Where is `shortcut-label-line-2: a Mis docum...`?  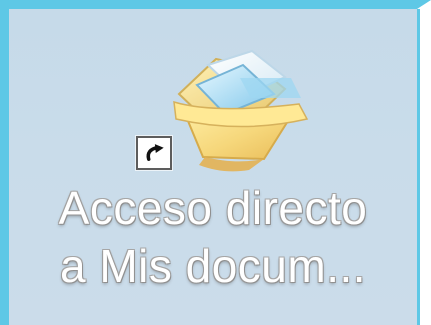 shortcut-label-line-2: a Mis docum... is located at coordinates (213, 266).